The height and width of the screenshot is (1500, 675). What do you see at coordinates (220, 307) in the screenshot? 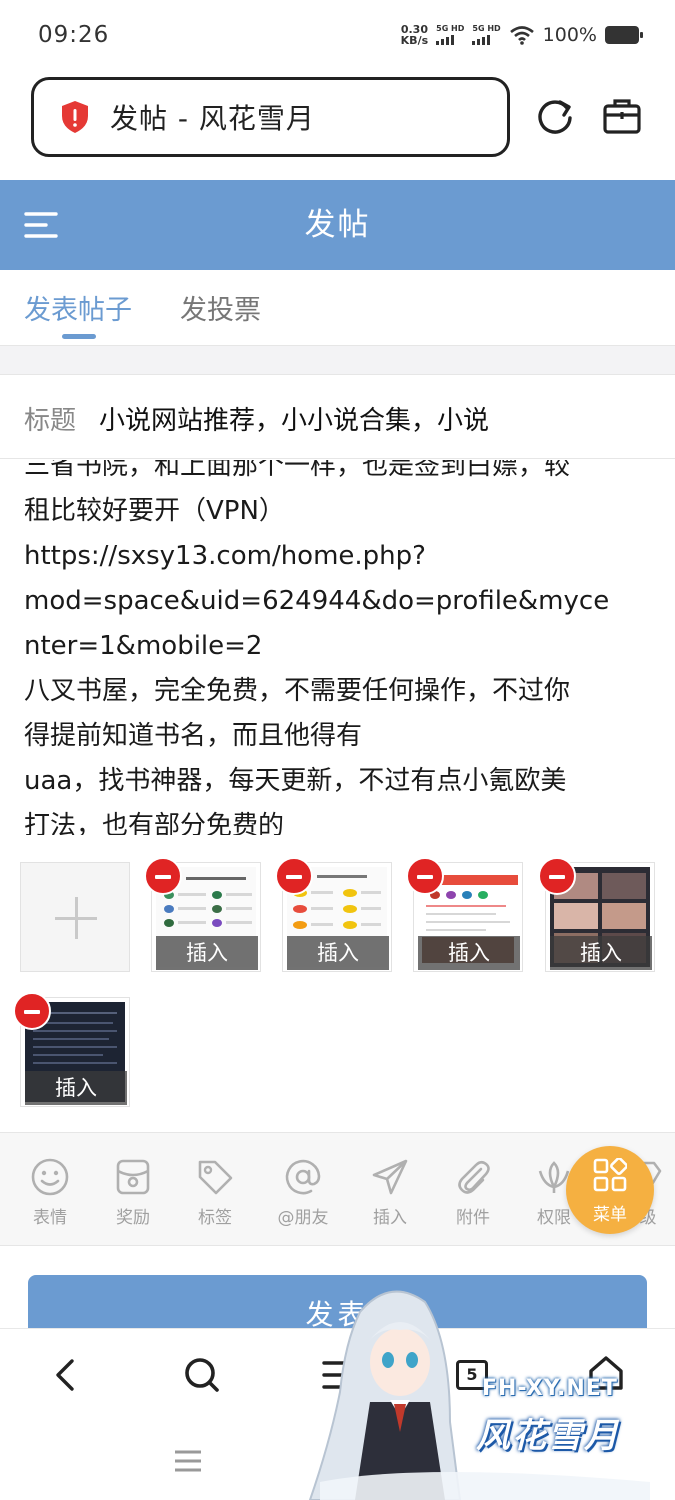
I see `tab-new-poll: 发投票` at bounding box center [220, 307].